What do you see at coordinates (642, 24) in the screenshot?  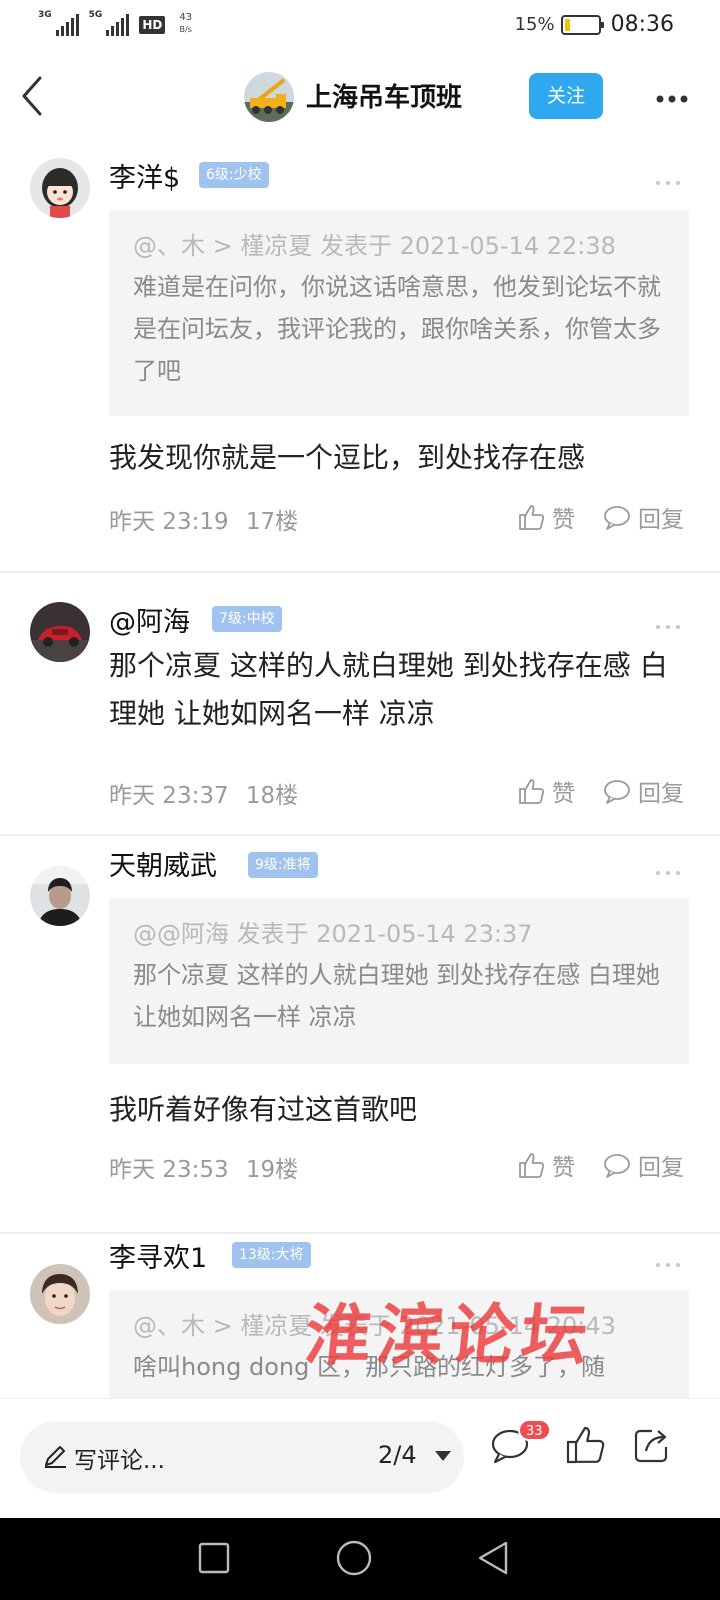 I see `clock: 08:36` at bounding box center [642, 24].